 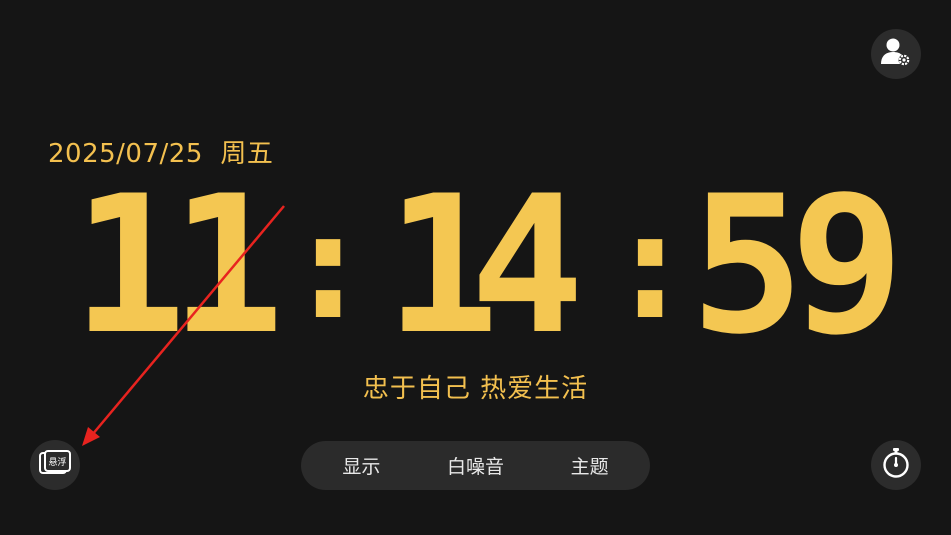 I want to click on minute-digit-2: 4, so click(x=527, y=265).